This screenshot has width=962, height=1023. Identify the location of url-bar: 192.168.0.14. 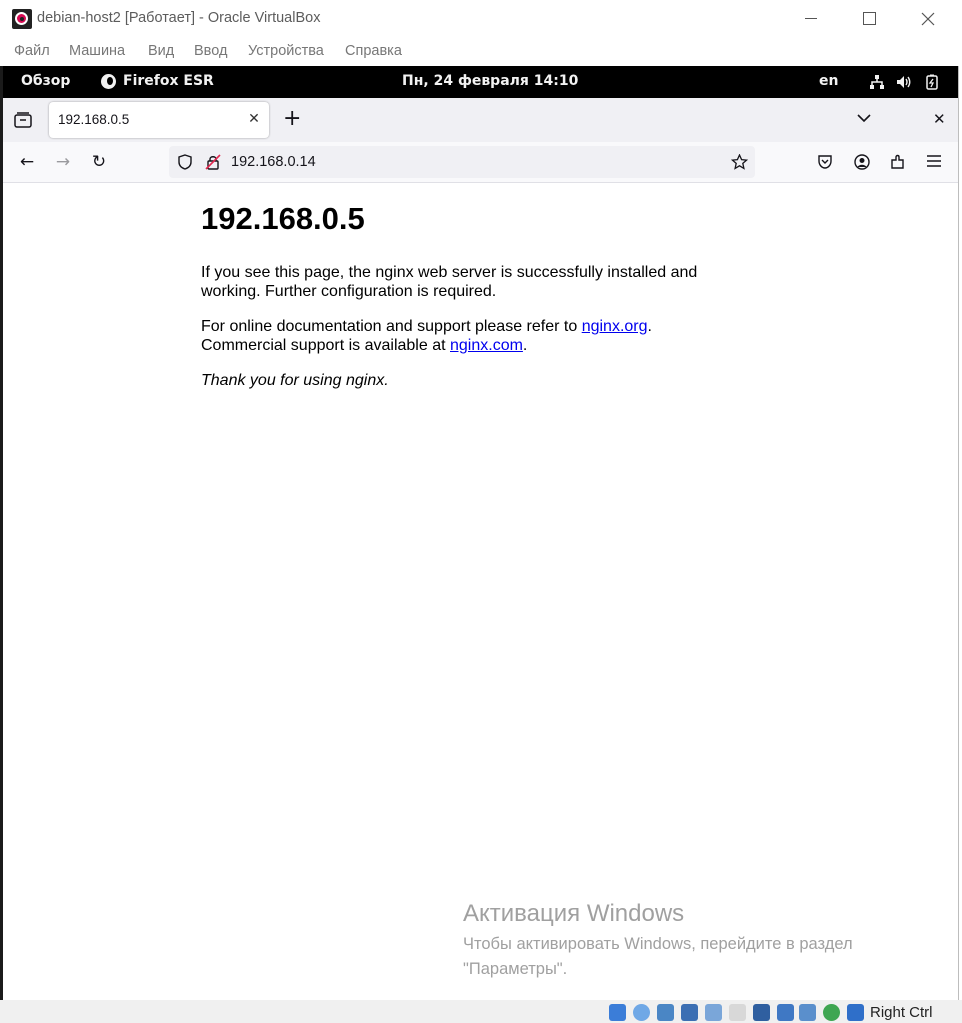
(462, 162).